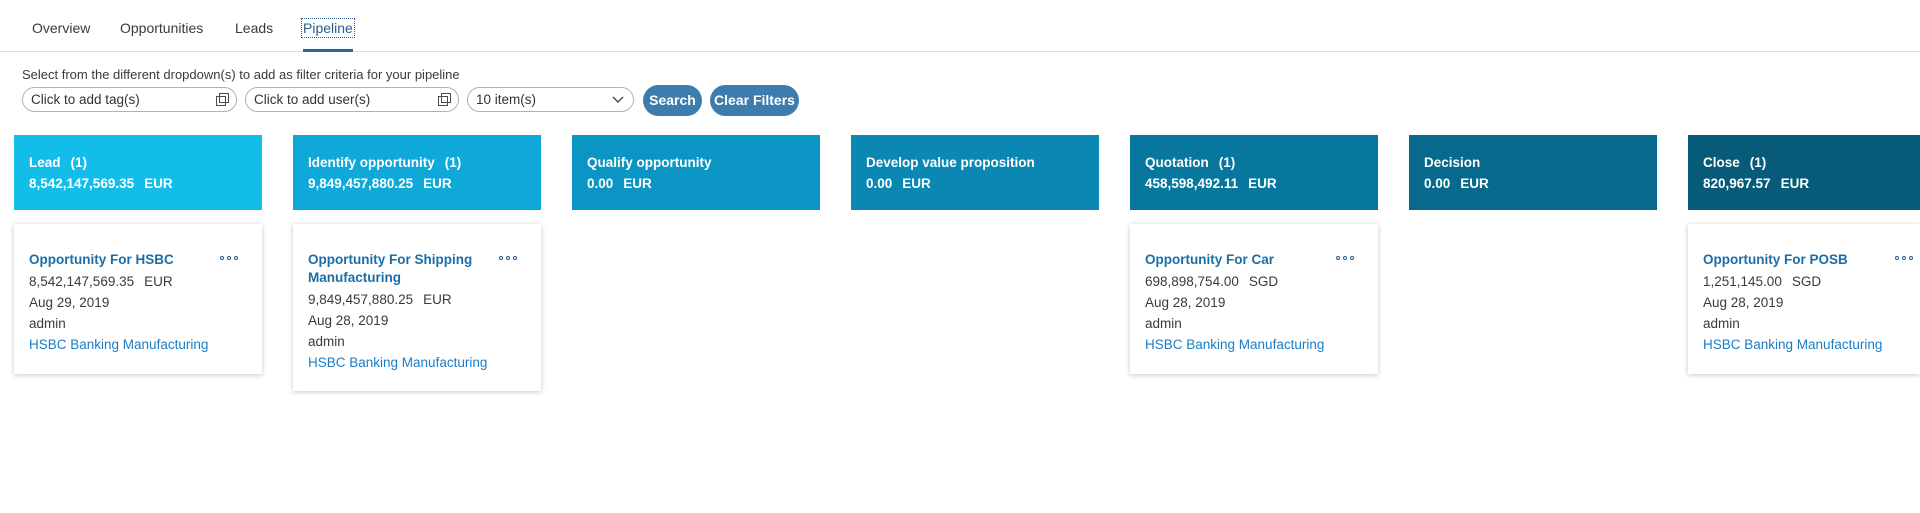 The width and height of the screenshot is (1920, 513). What do you see at coordinates (395, 269) in the screenshot?
I see `opportunity-title-link: Opportunity For Shipping Manufacturing` at bounding box center [395, 269].